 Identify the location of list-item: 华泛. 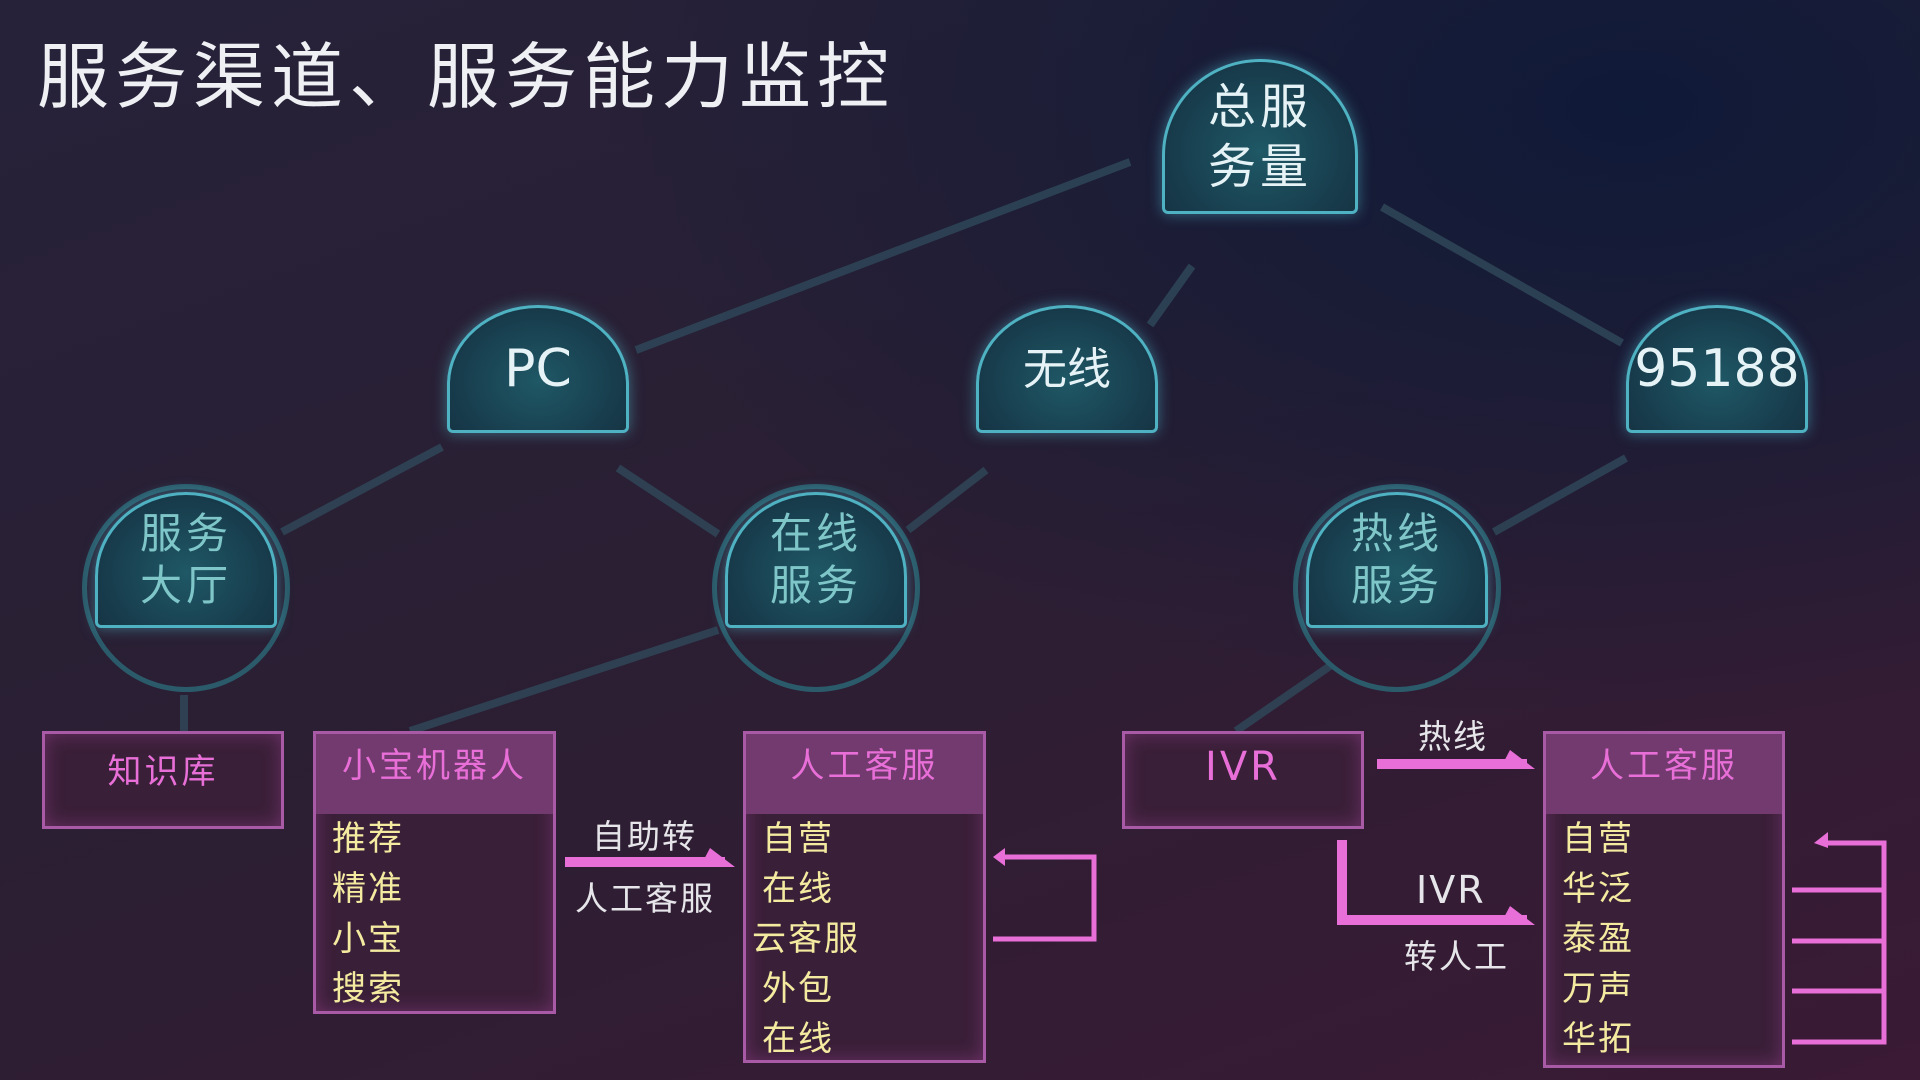
(1598, 889).